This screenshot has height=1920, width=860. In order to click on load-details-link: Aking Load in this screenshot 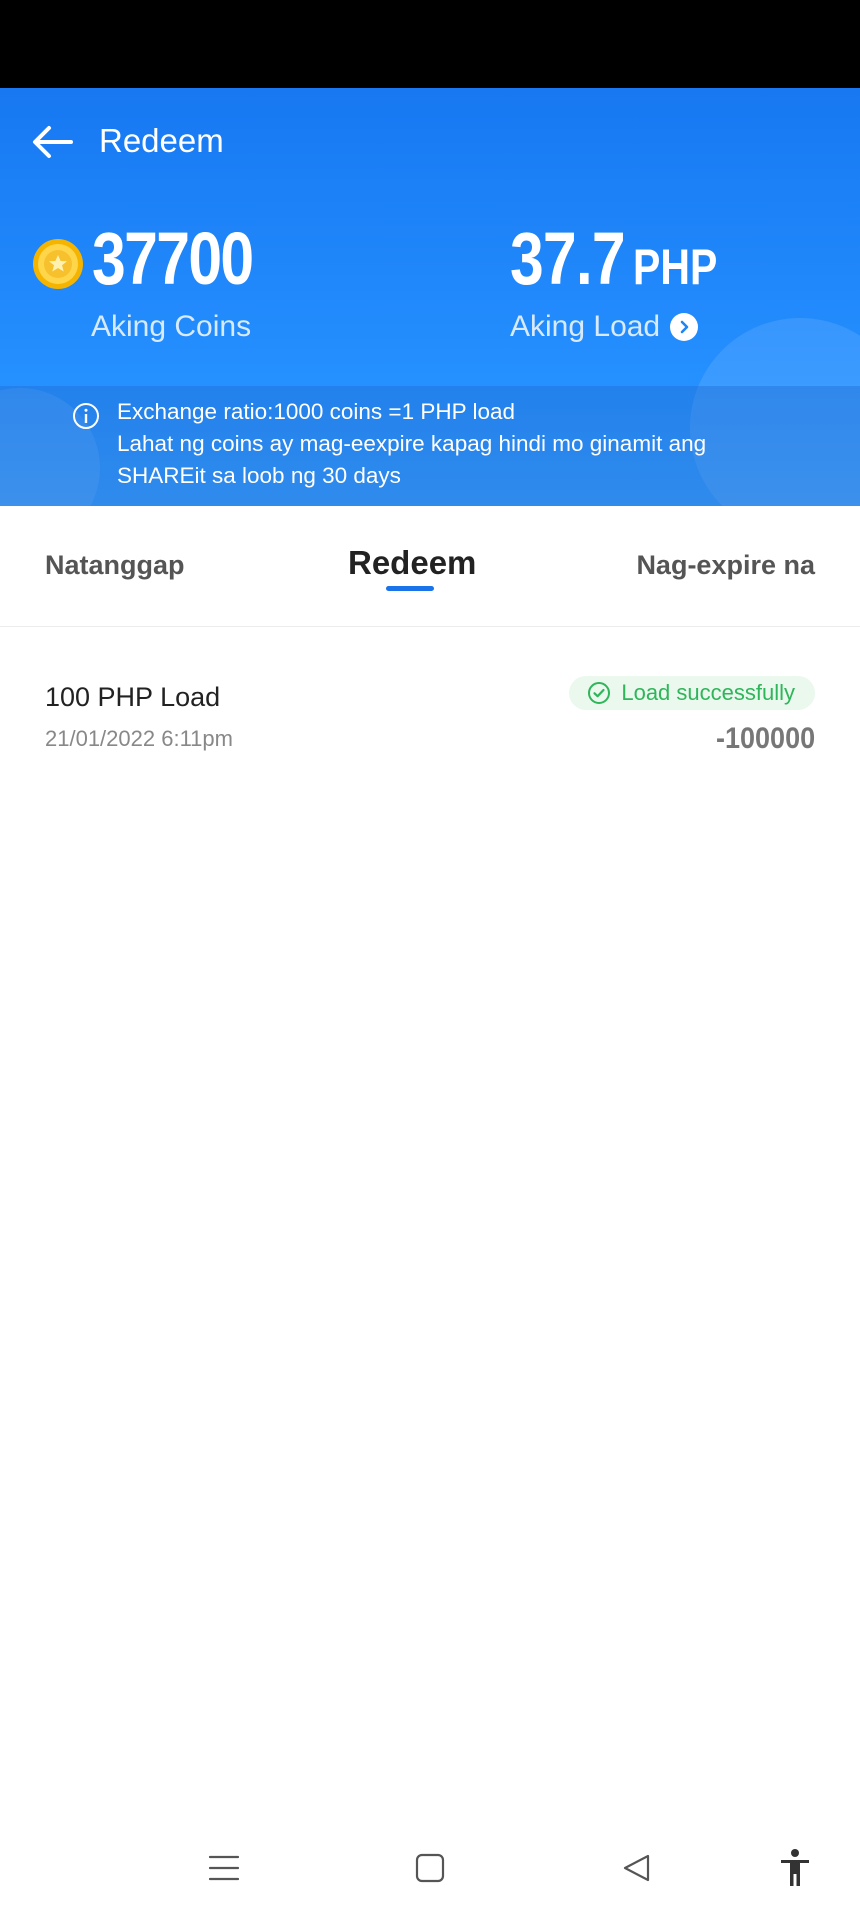, I will do `click(604, 327)`.